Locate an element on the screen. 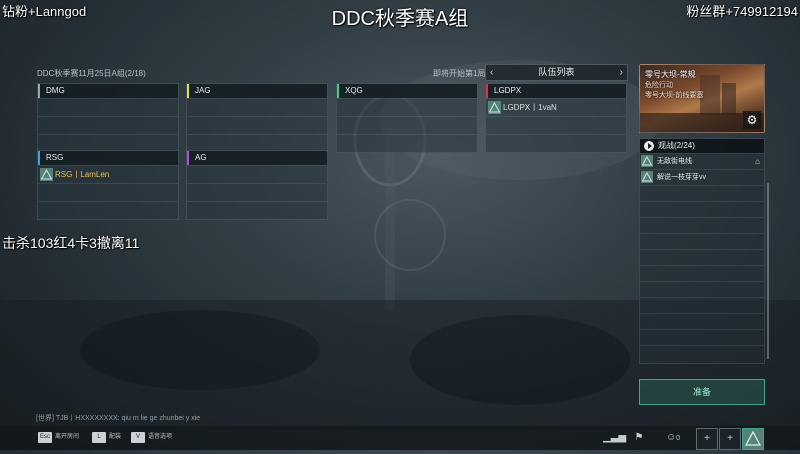  team-slot-lgdpx: LGDPX LGDPX丨1vaN is located at coordinates (556, 118).